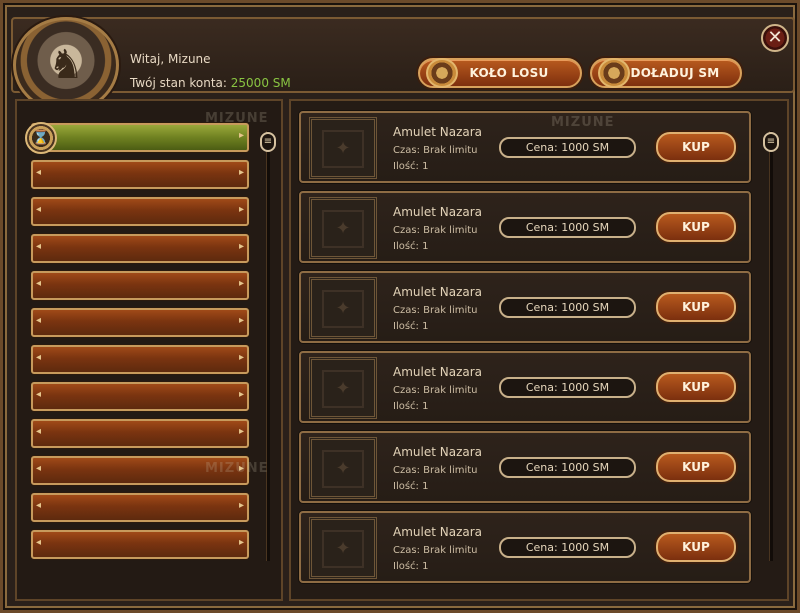 The height and width of the screenshot is (613, 800). Describe the element at coordinates (170, 59) in the screenshot. I see `greeting-text: Witaj, Mizune` at that location.